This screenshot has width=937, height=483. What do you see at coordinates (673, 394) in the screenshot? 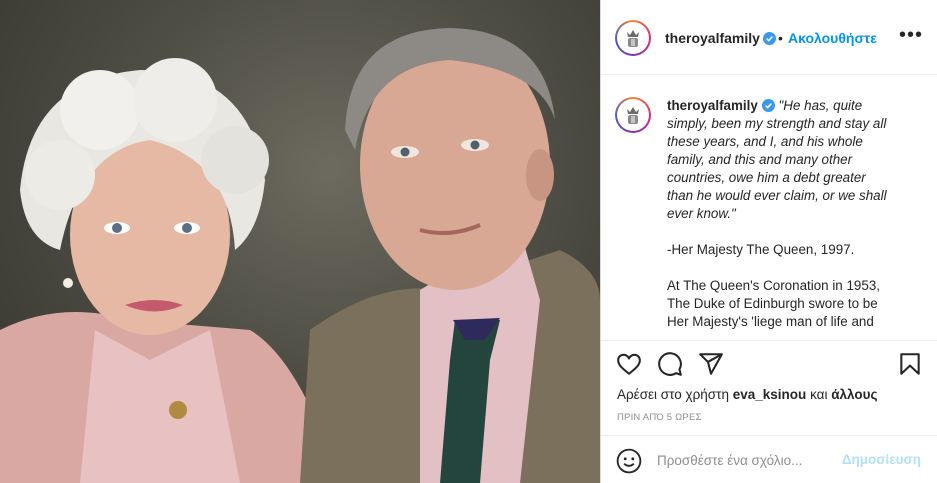
I see `likes-prefix: Αρέσει στο χρήστη` at bounding box center [673, 394].